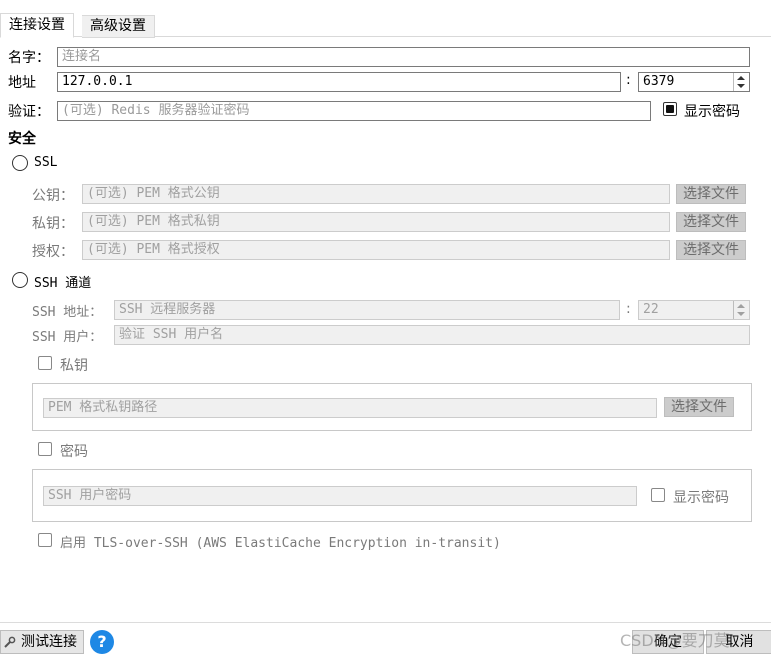  I want to click on ssh-port-spinner, so click(740, 310).